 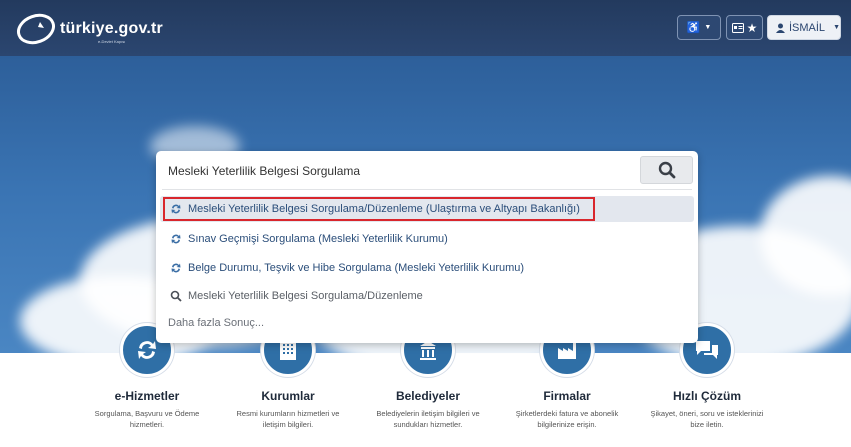 I want to click on accessibility-button: ♿ ▼, so click(x=699, y=27).